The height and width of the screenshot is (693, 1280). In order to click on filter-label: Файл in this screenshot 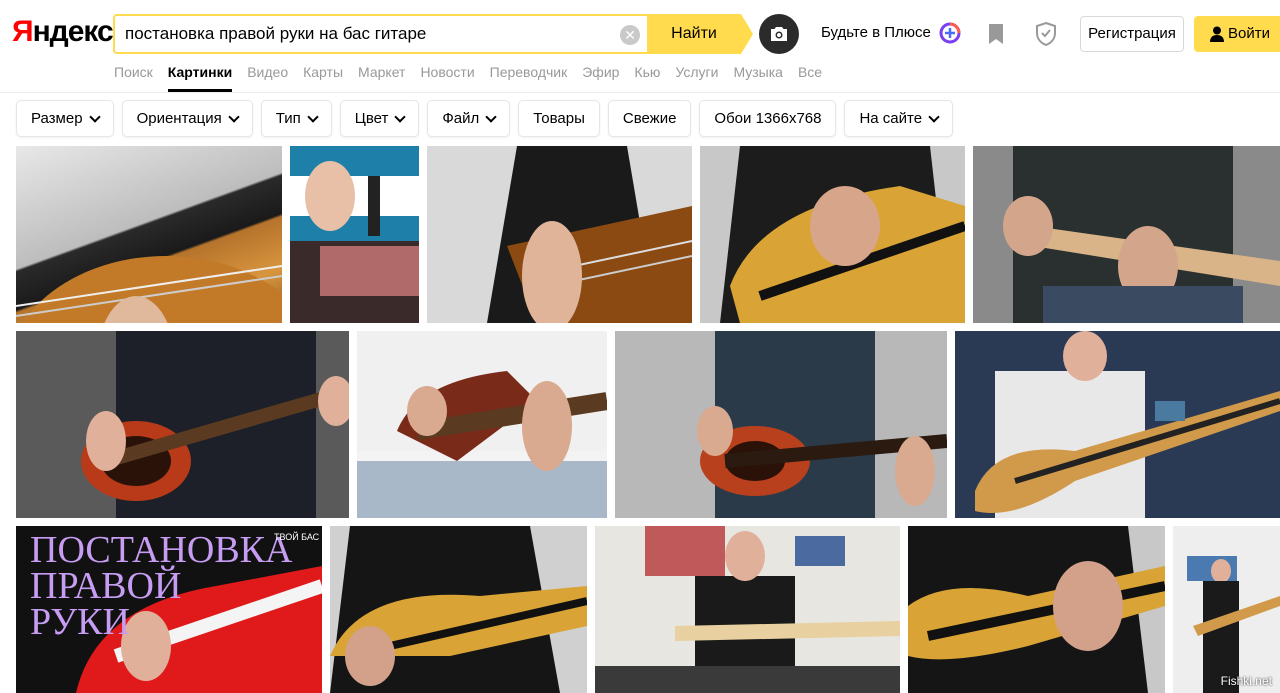, I will do `click(461, 118)`.